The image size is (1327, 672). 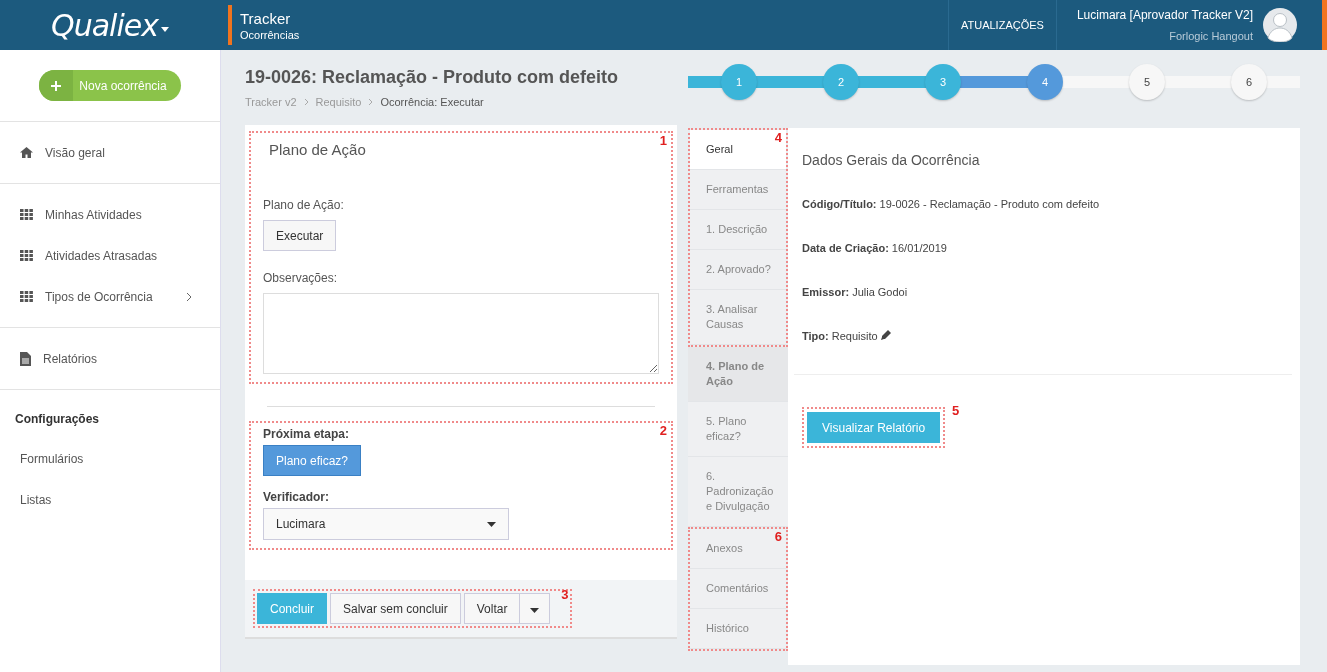 I want to click on tab: 2. Aprovado?, so click(x=738, y=270).